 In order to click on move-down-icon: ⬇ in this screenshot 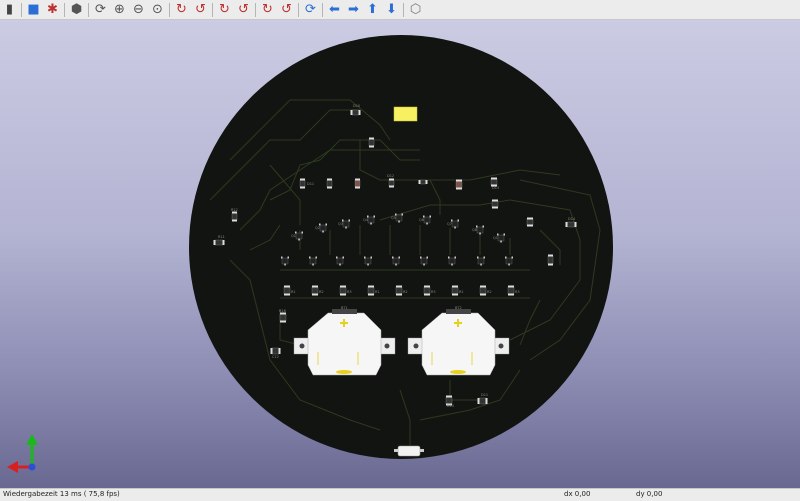, I will do `click(391, 9)`.